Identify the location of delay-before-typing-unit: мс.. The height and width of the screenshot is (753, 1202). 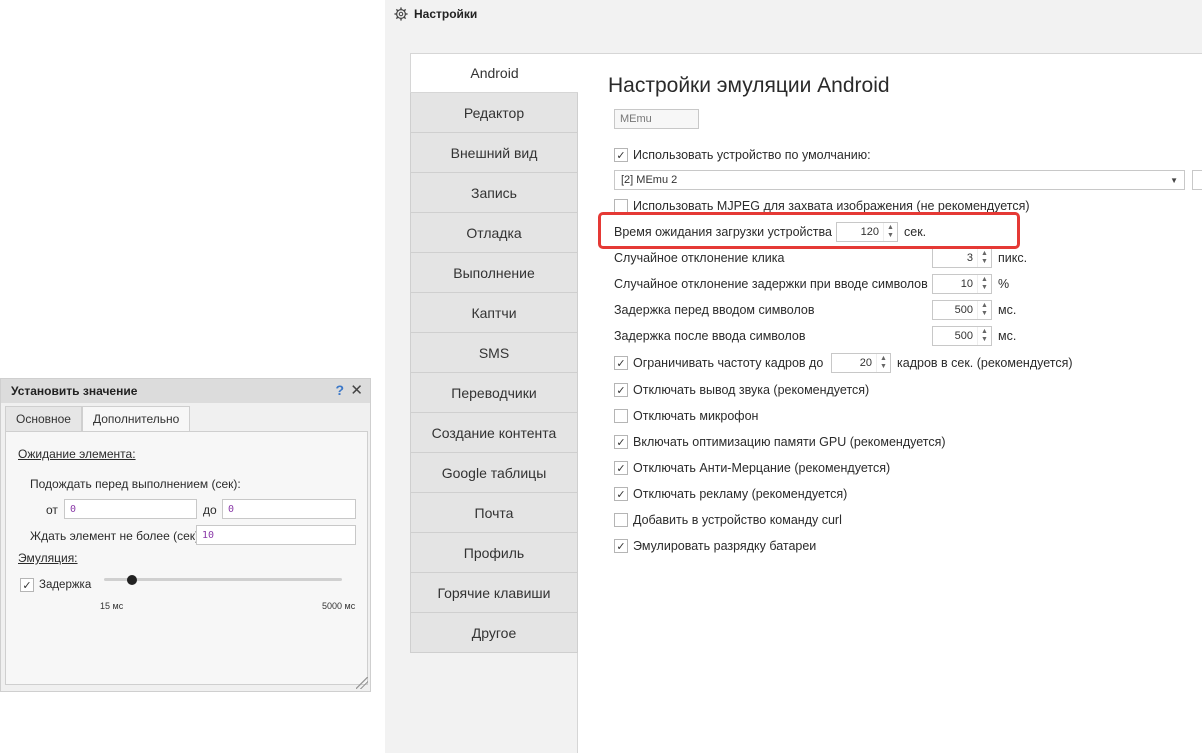
(1007, 310).